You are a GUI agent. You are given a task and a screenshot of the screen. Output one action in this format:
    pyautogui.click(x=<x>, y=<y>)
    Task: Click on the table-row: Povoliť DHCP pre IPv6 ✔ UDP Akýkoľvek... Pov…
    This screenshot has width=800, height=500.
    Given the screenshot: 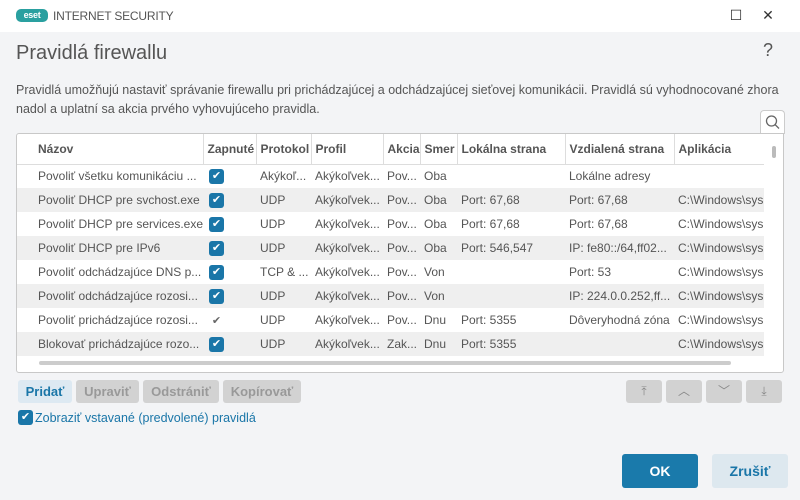 What is the action you would take?
    pyautogui.click(x=390, y=248)
    